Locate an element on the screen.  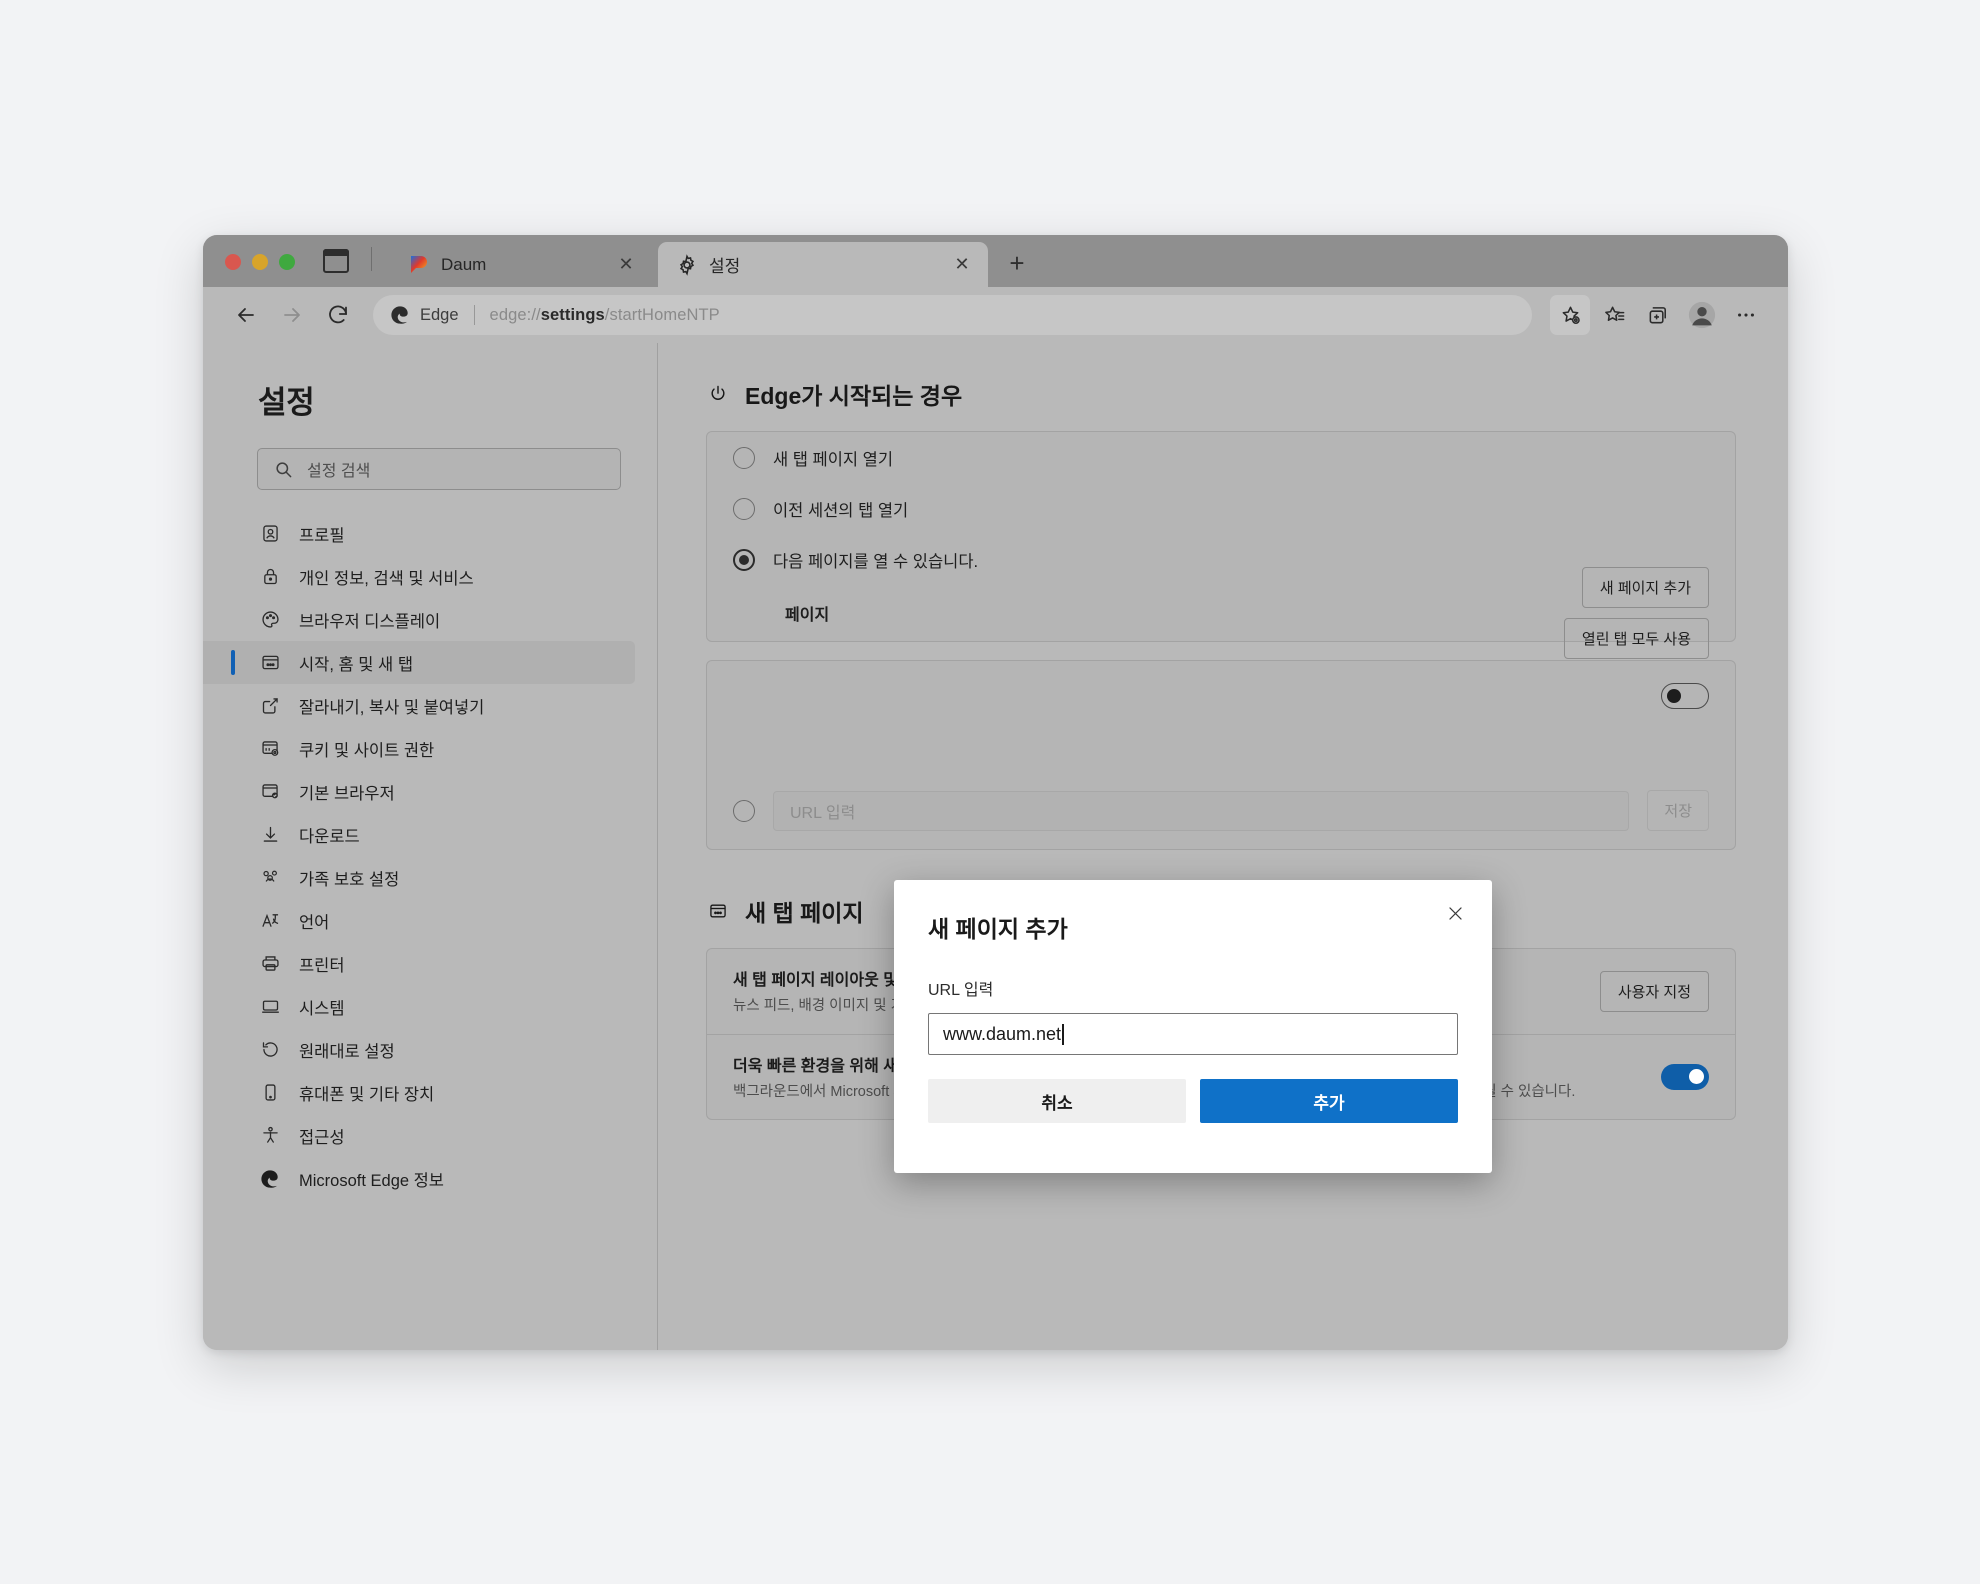
pages-label: 페이지 is located at coordinates (807, 615).